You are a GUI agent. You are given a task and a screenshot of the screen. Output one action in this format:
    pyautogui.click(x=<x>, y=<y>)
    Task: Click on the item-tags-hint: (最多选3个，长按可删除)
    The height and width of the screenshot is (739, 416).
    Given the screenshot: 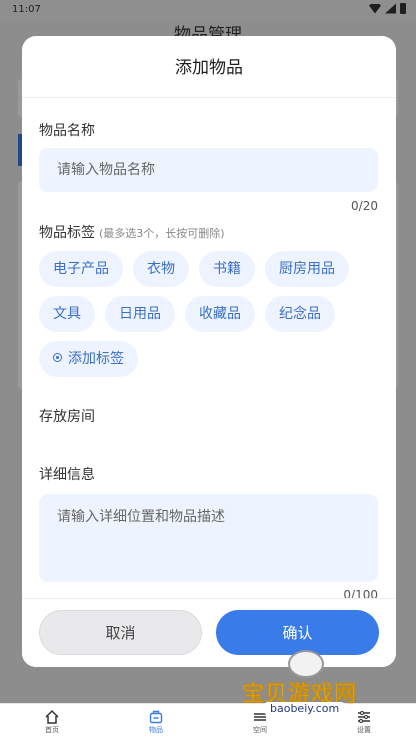 What is the action you would take?
    pyautogui.click(x=162, y=233)
    